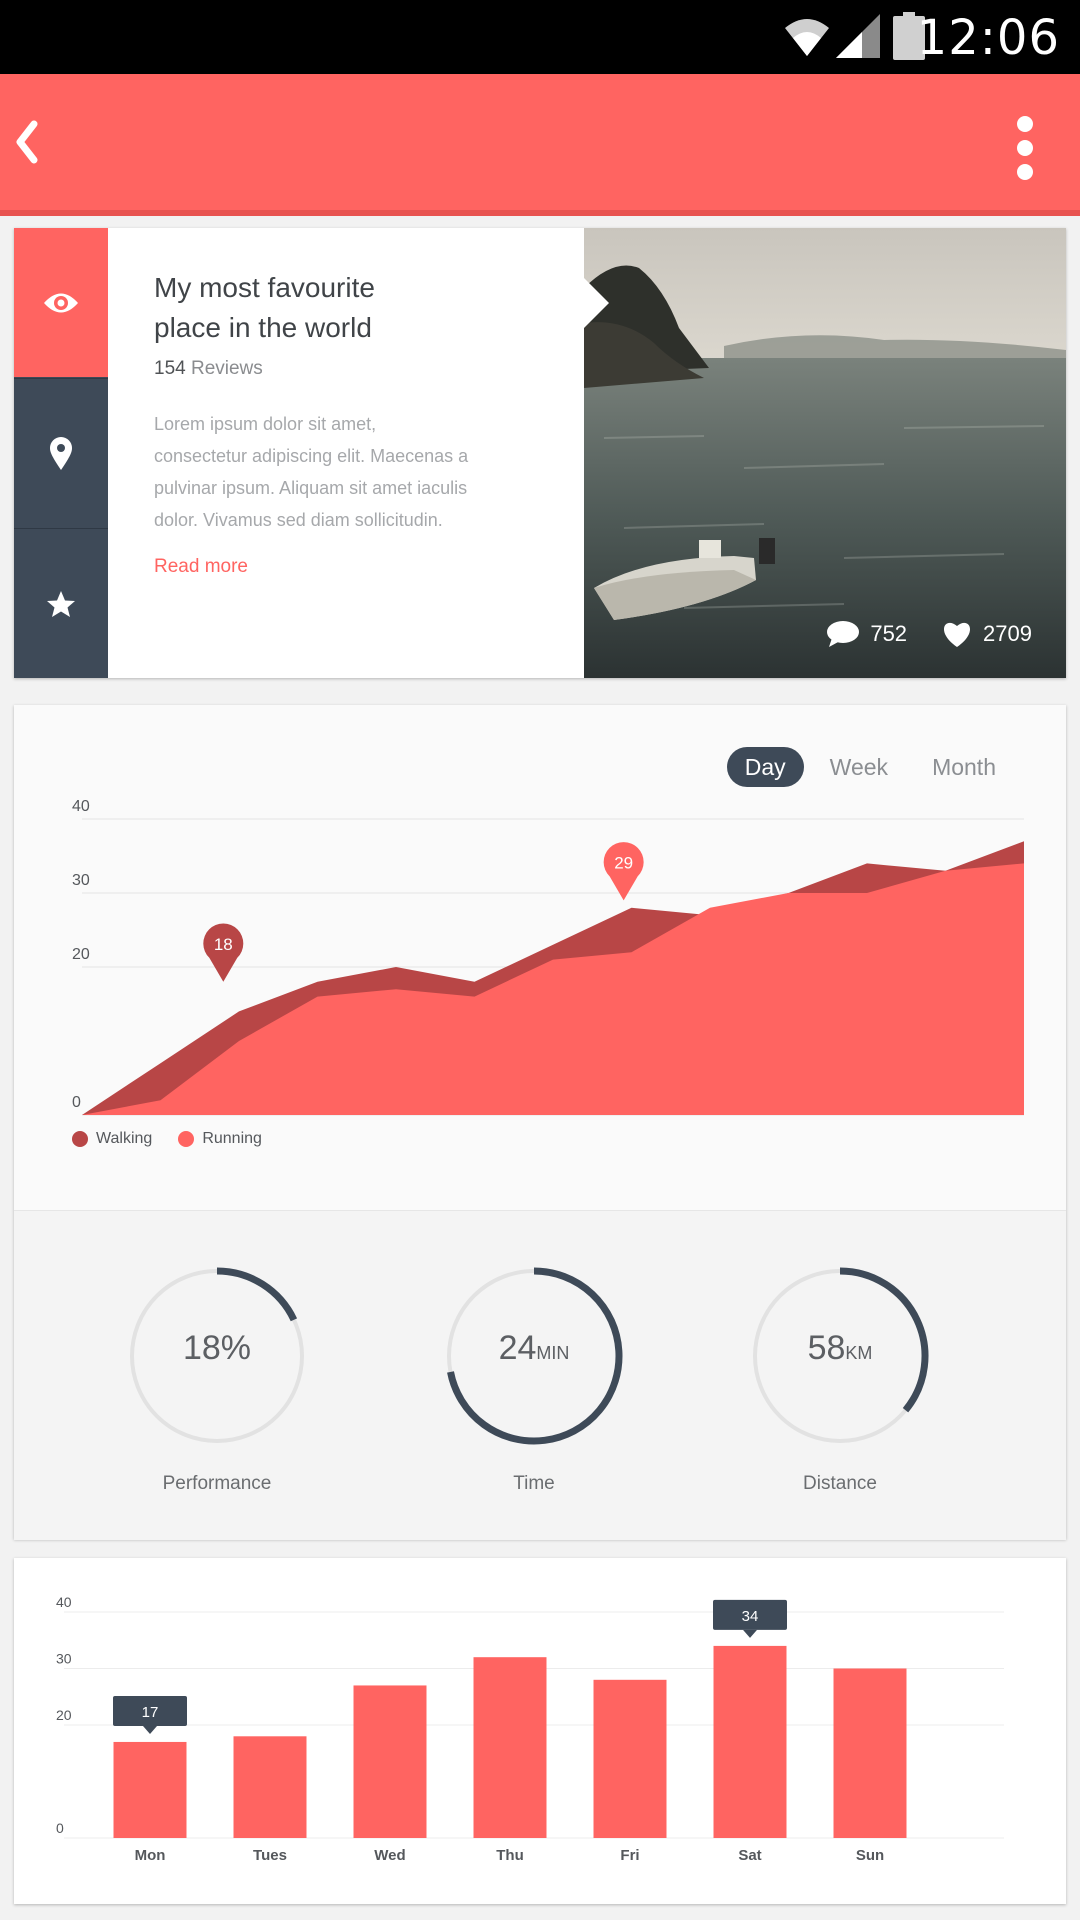  I want to click on activity-area-chart: 40 30 20 0 18 29, so click(548, 957).